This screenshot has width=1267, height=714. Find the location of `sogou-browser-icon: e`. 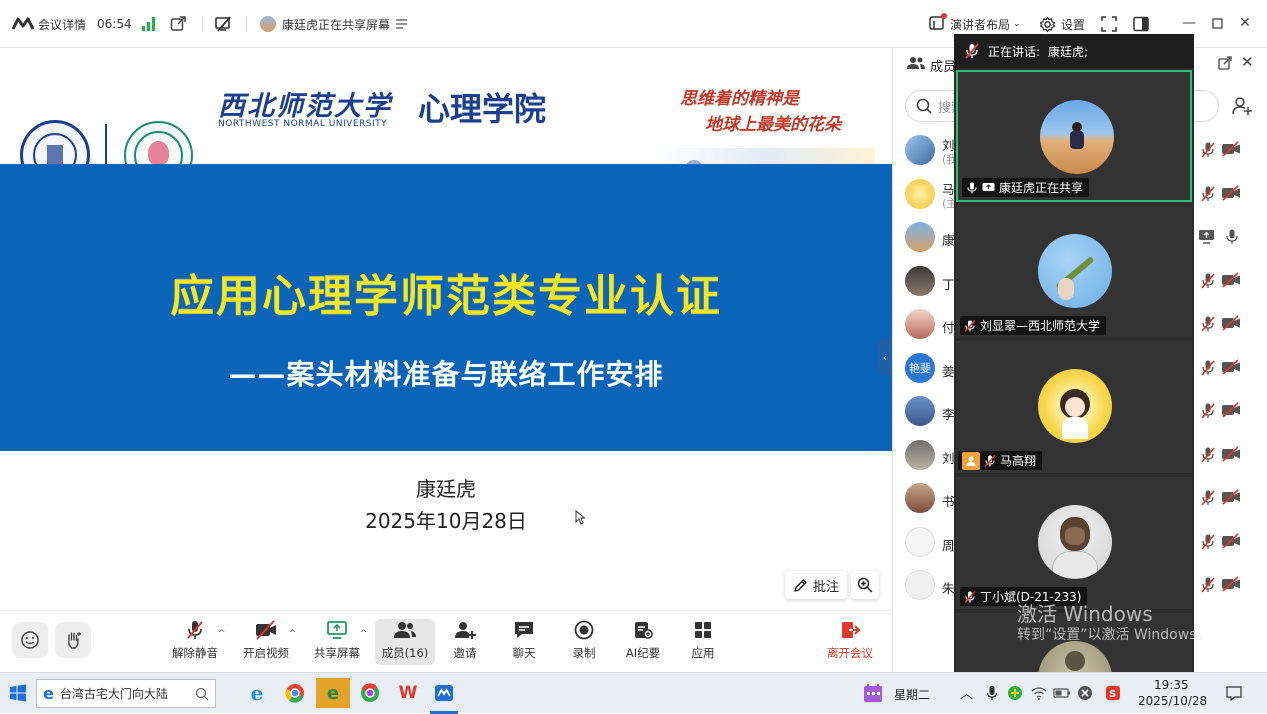

sogou-browser-icon: e is located at coordinates (333, 693).